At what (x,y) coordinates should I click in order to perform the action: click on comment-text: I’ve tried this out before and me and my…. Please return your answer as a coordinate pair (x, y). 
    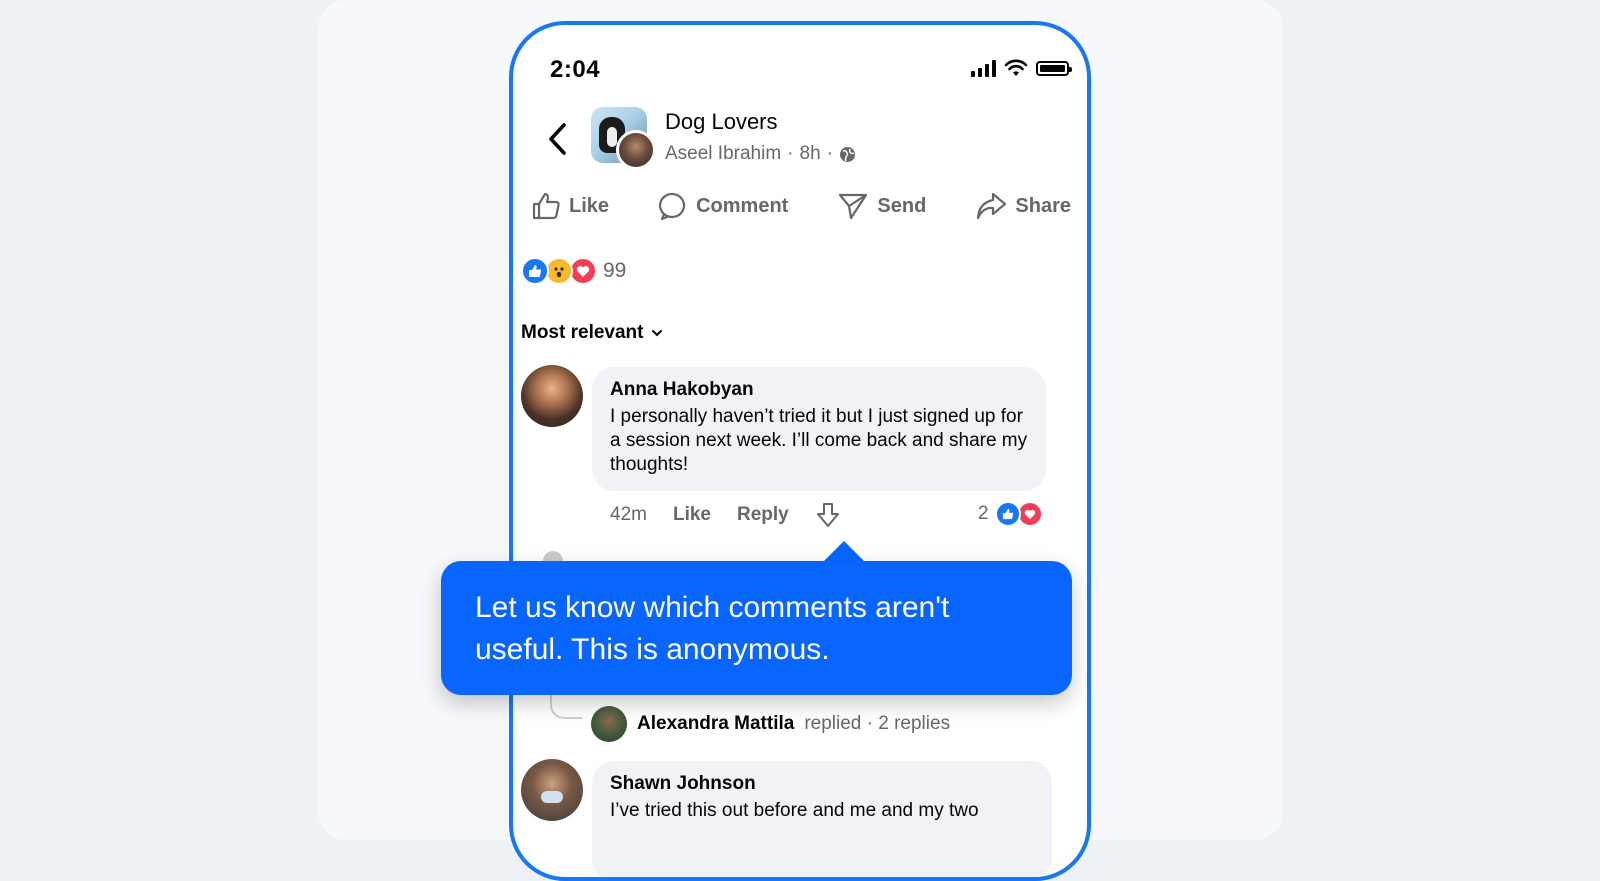
    Looking at the image, I should click on (794, 810).